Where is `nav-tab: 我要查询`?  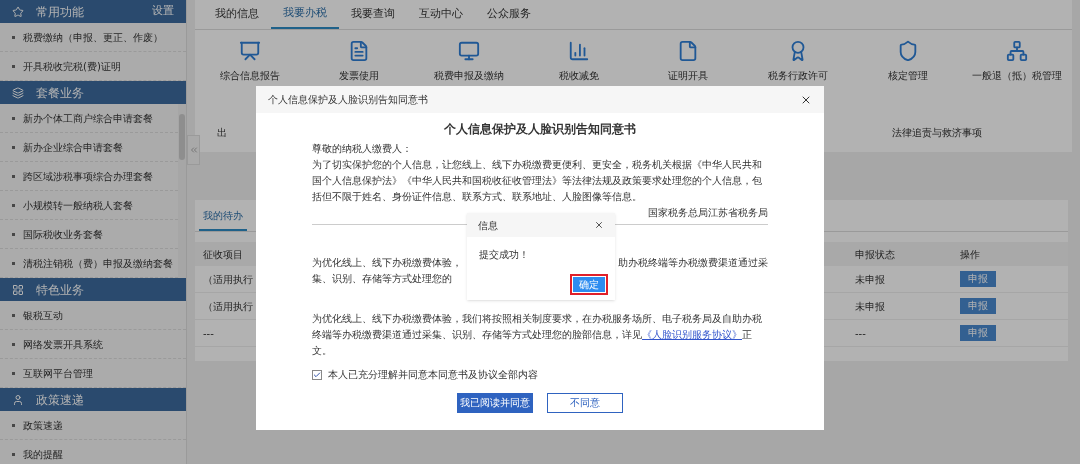 nav-tab: 我要查询 is located at coordinates (373, 14).